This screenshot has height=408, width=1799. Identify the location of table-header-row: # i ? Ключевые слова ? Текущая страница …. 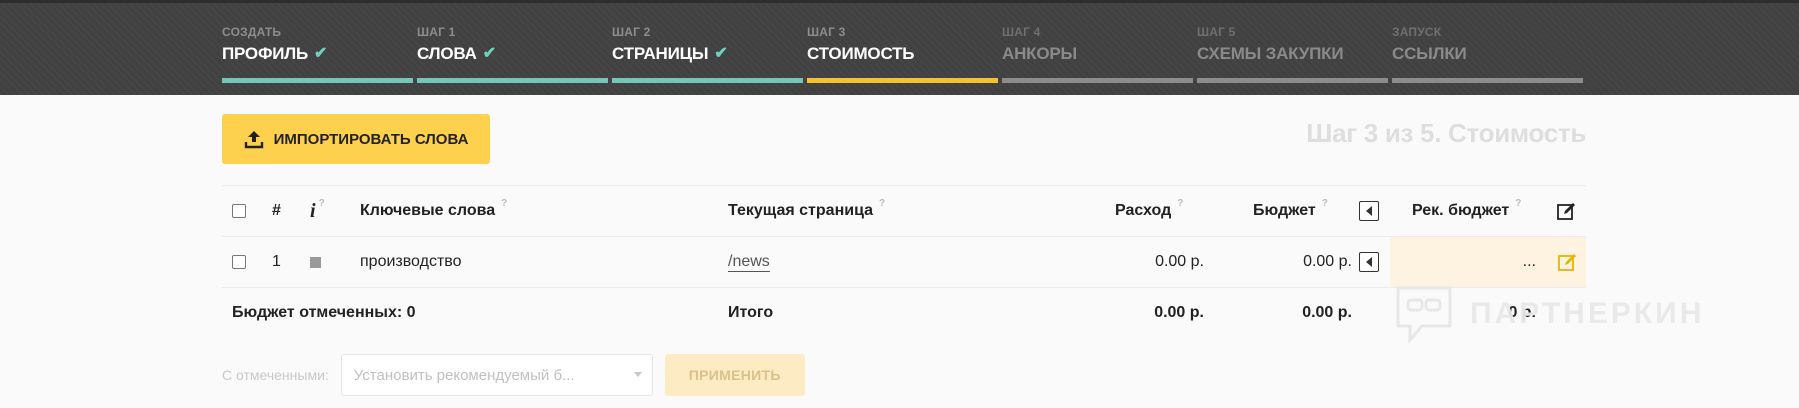
(904, 210).